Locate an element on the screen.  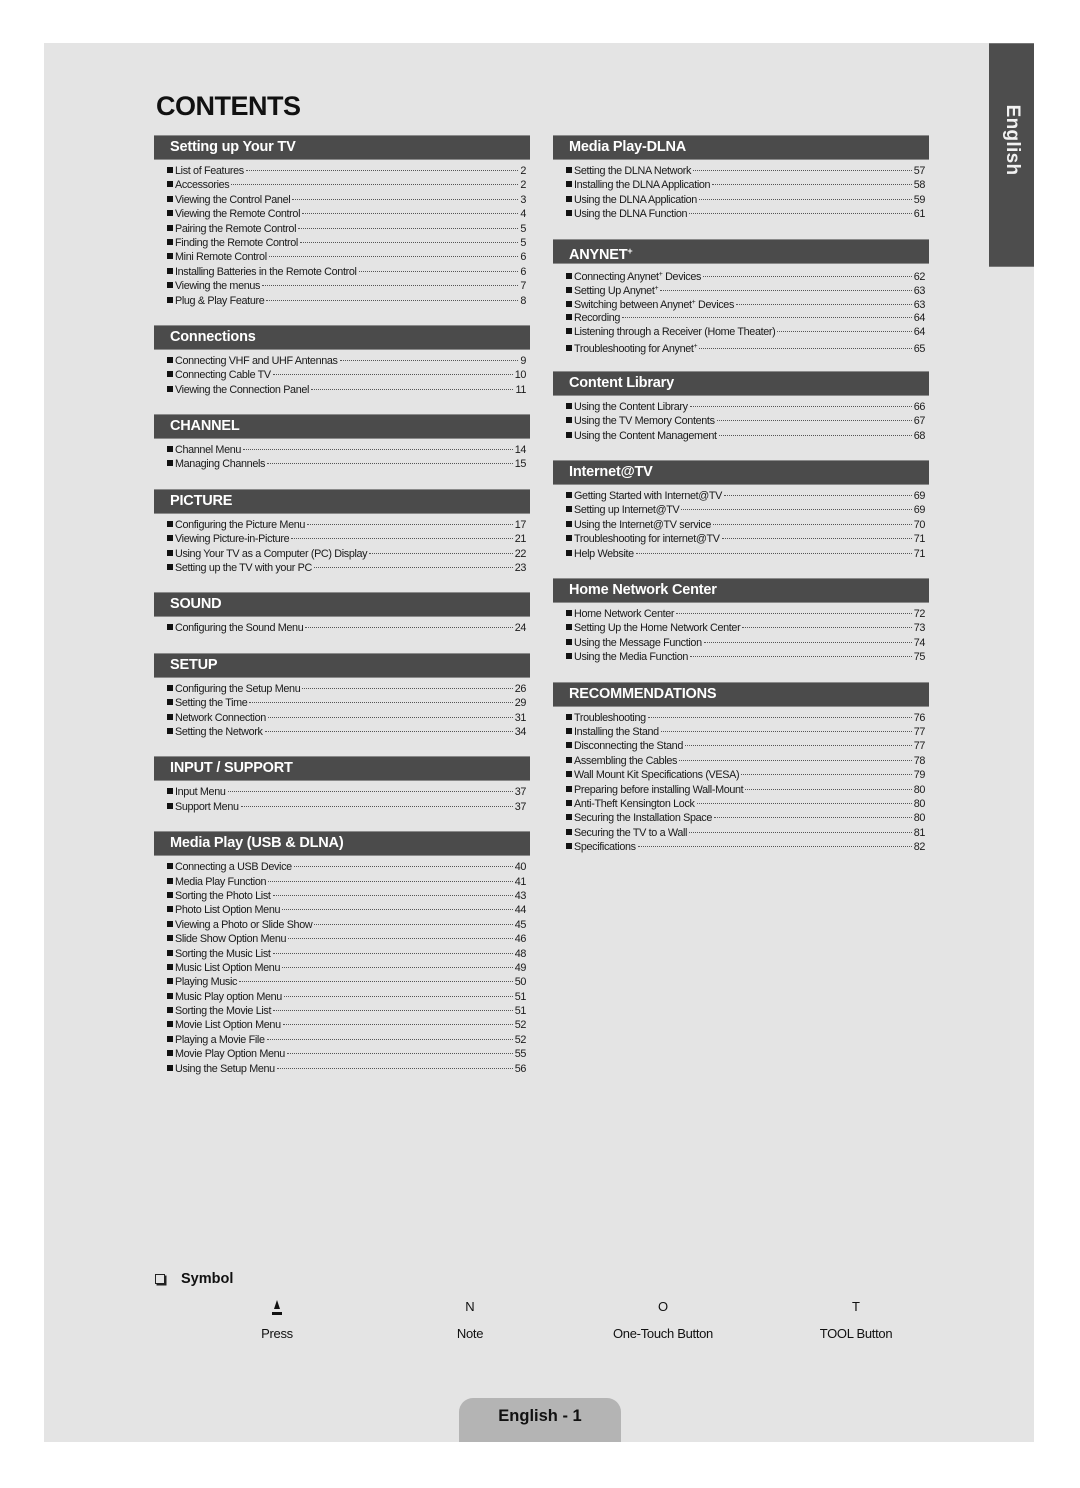
toc-entry: Using the Setup Menu 56 is located at coordinates (346, 1069).